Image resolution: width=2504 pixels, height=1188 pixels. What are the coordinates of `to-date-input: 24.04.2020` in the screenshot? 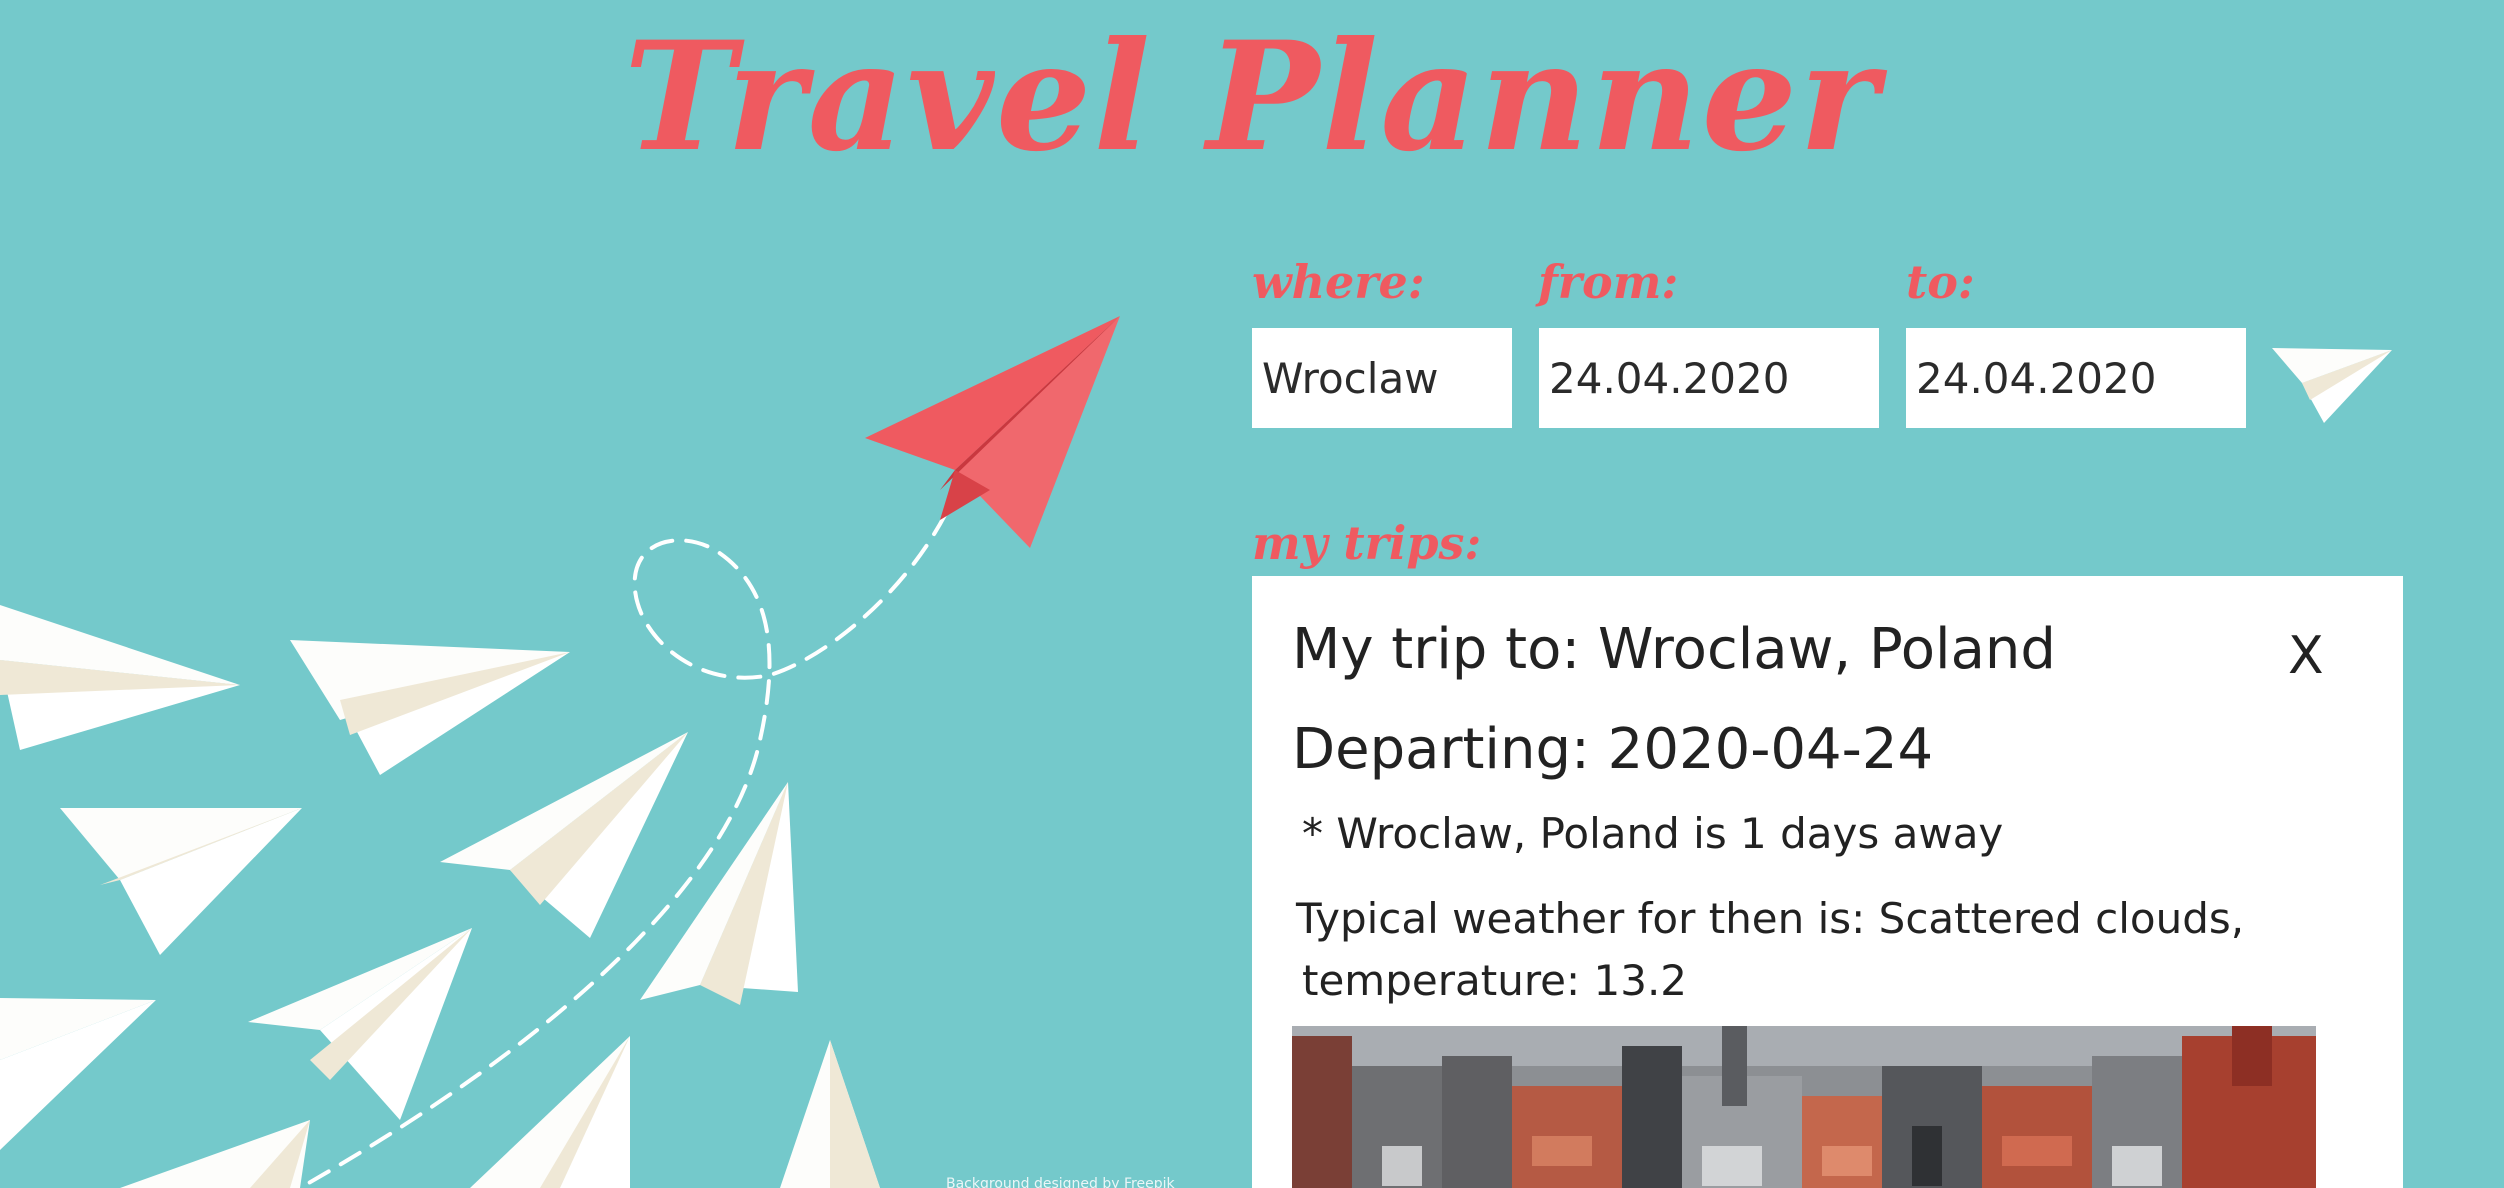 It's located at (2076, 378).